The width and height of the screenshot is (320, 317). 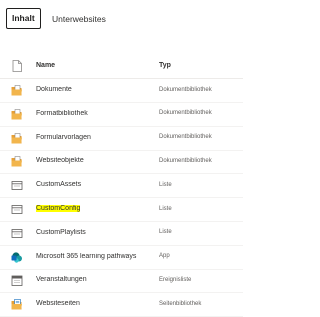 I want to click on tab-inhalt: Inhalt, so click(x=23, y=18).